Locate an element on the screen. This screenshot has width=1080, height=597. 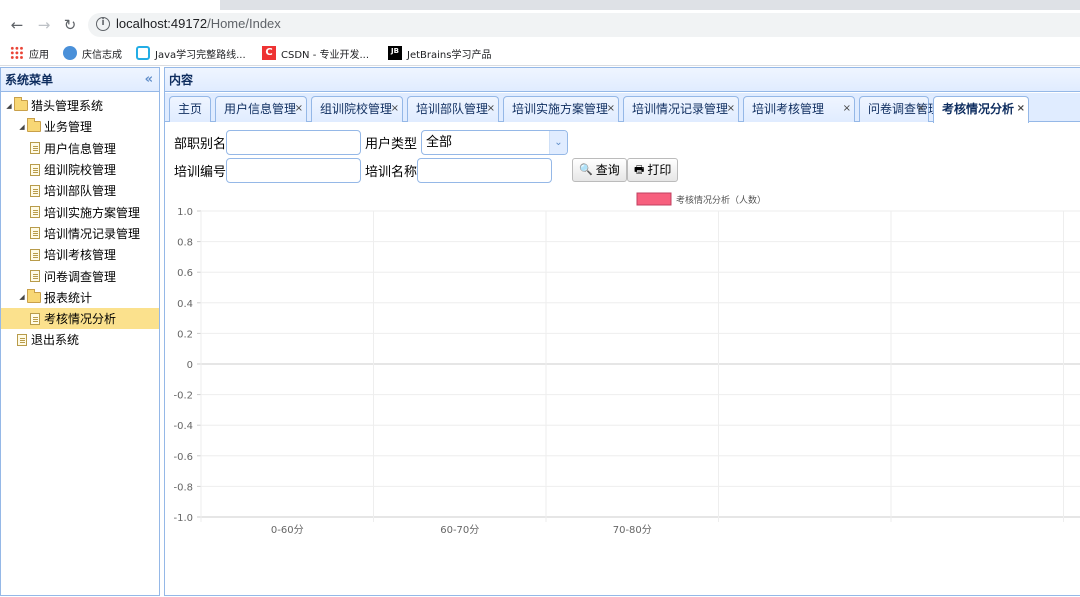
forward-icon: → is located at coordinates (44, 25).